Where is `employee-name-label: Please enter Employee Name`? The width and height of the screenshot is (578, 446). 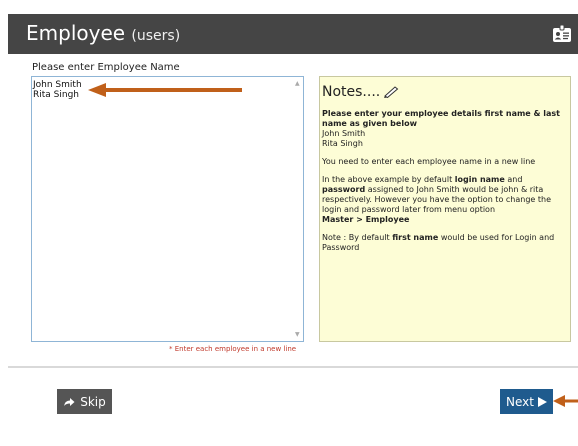
employee-name-label: Please enter Employee Name is located at coordinates (106, 67).